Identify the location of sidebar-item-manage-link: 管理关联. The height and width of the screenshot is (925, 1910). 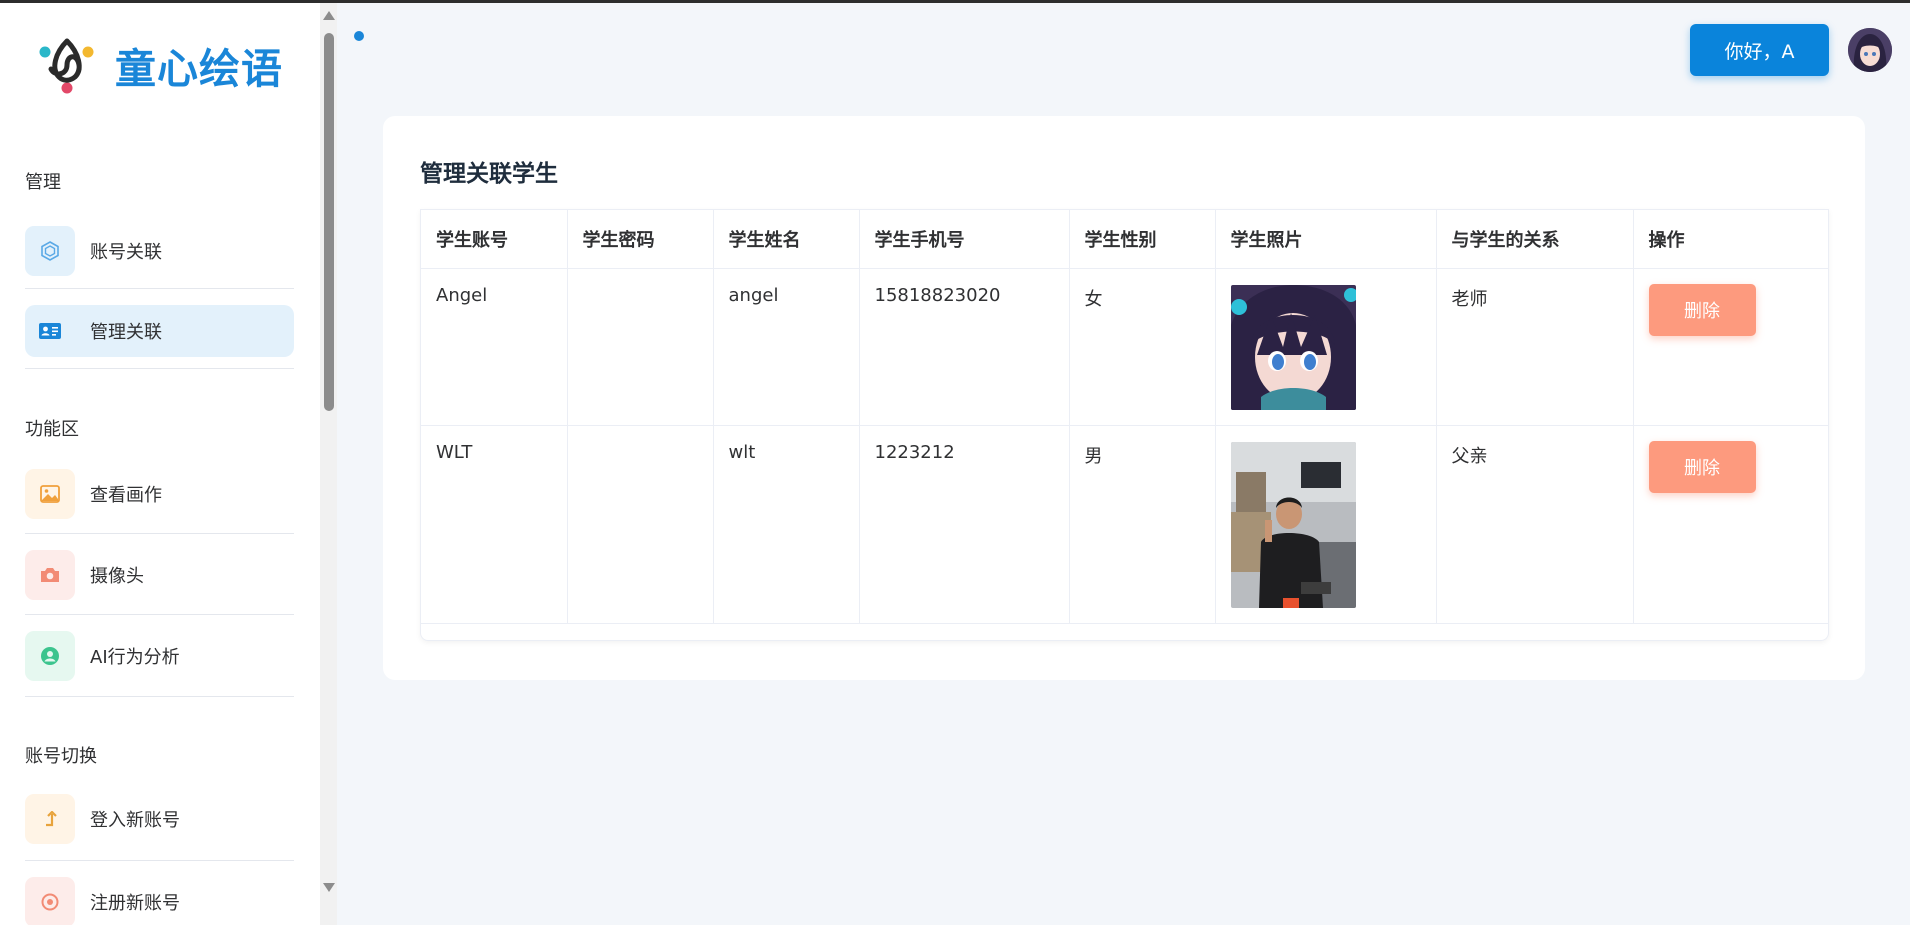
(159, 331).